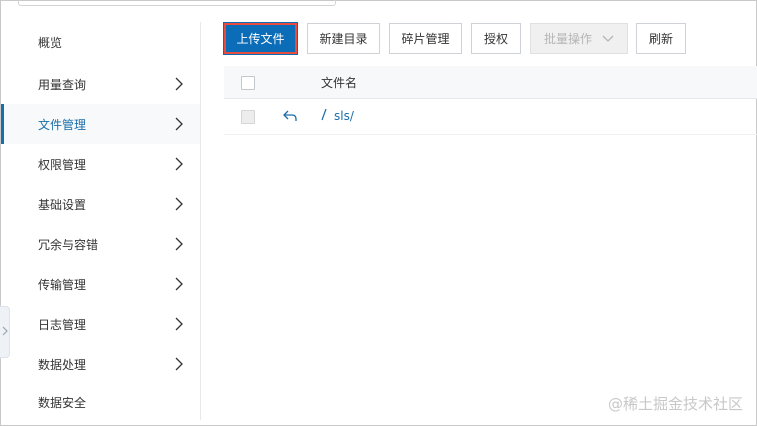  Describe the element at coordinates (248, 83) in the screenshot. I see `select-all-checkbox` at that location.